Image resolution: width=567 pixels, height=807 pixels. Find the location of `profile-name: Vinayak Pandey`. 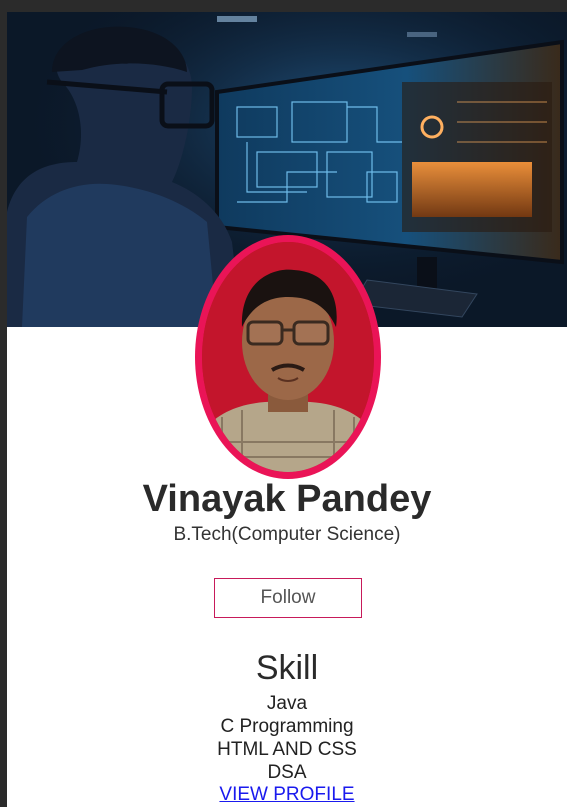

profile-name: Vinayak Pandey is located at coordinates (287, 499).